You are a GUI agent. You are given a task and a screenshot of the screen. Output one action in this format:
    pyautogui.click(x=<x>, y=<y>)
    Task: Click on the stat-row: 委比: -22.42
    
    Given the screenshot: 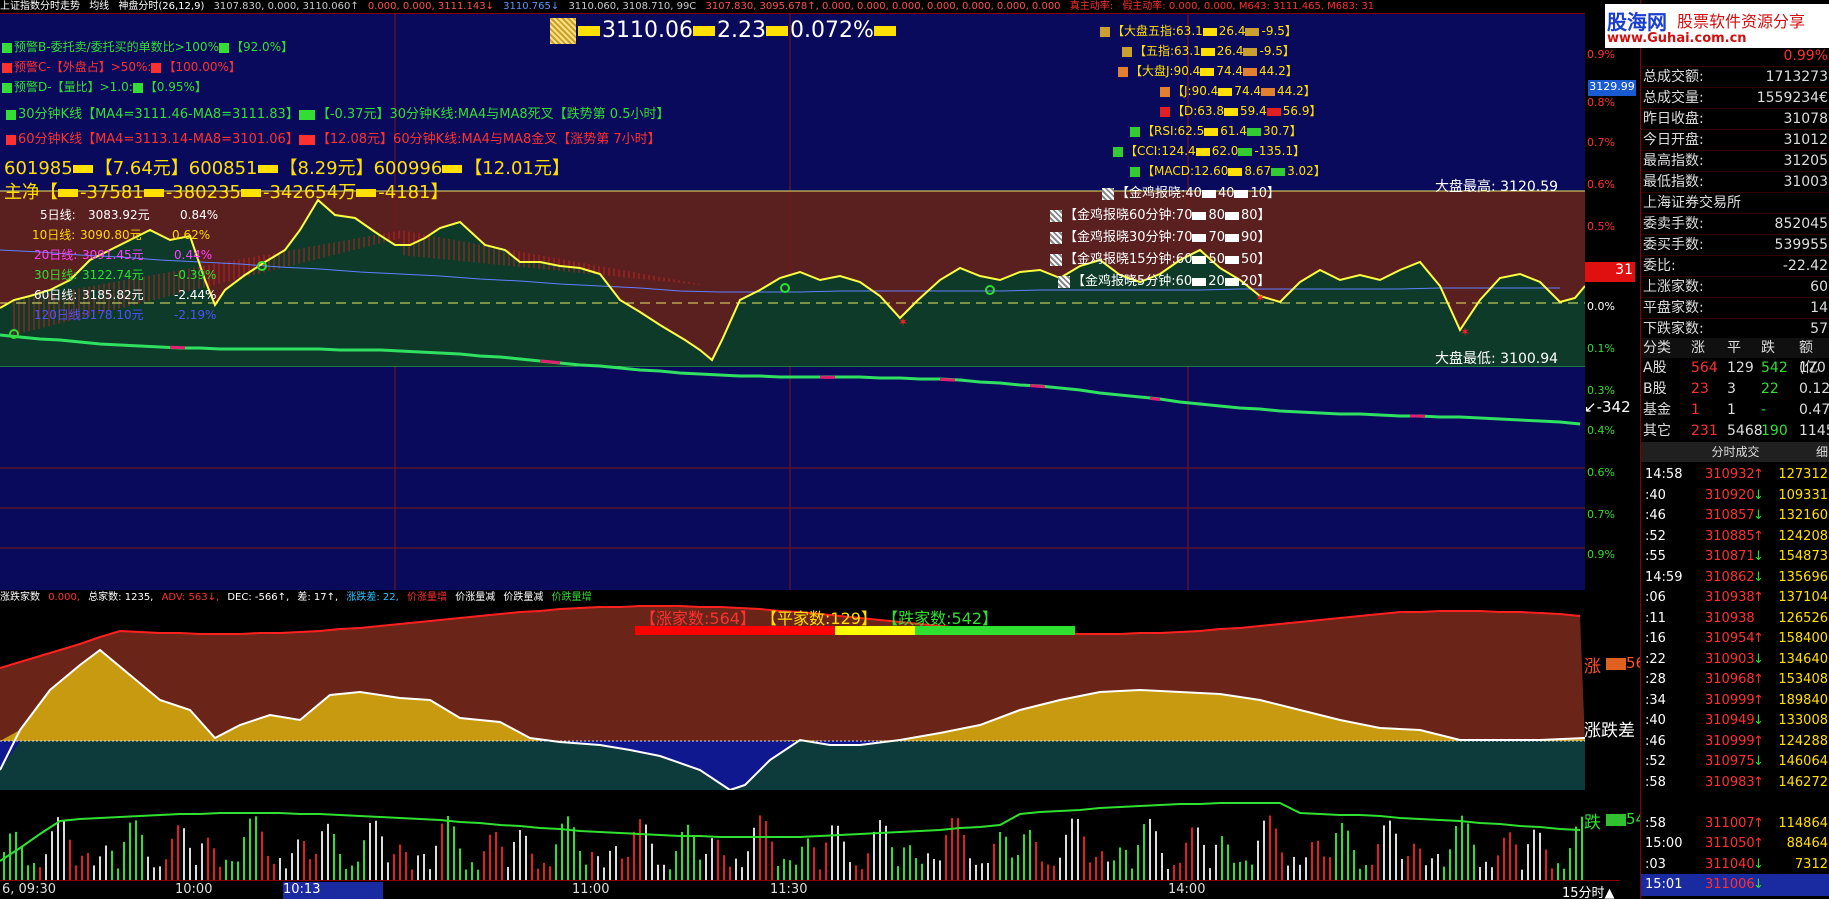 What is the action you would take?
    pyautogui.click(x=1735, y=266)
    